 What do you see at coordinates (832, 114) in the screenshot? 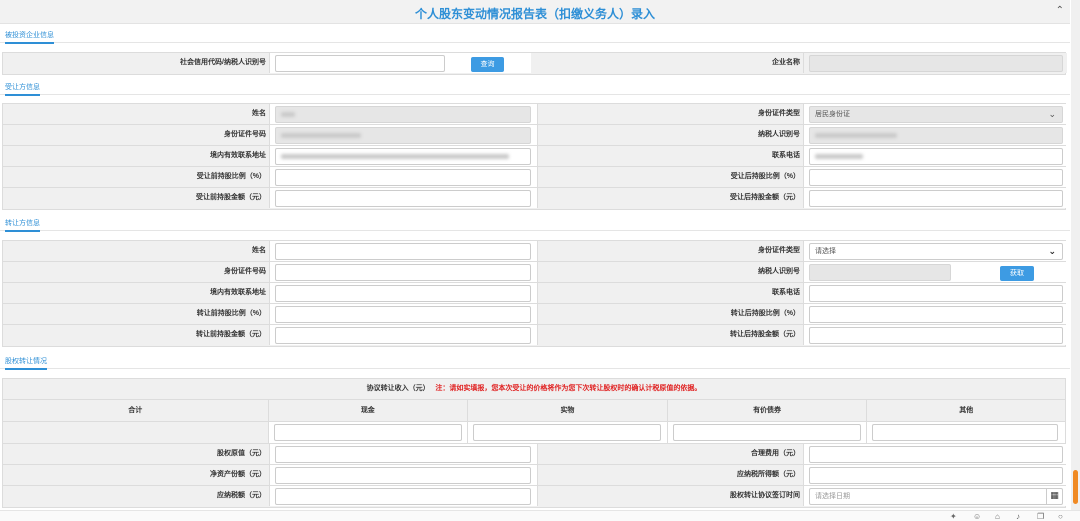
I see `transferee-id-type-value: 居民身份证` at bounding box center [832, 114].